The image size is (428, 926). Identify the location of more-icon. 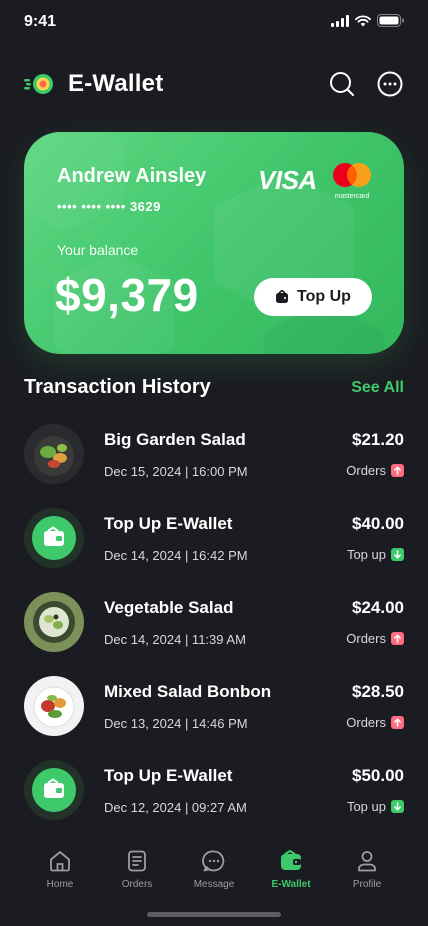
(390, 84).